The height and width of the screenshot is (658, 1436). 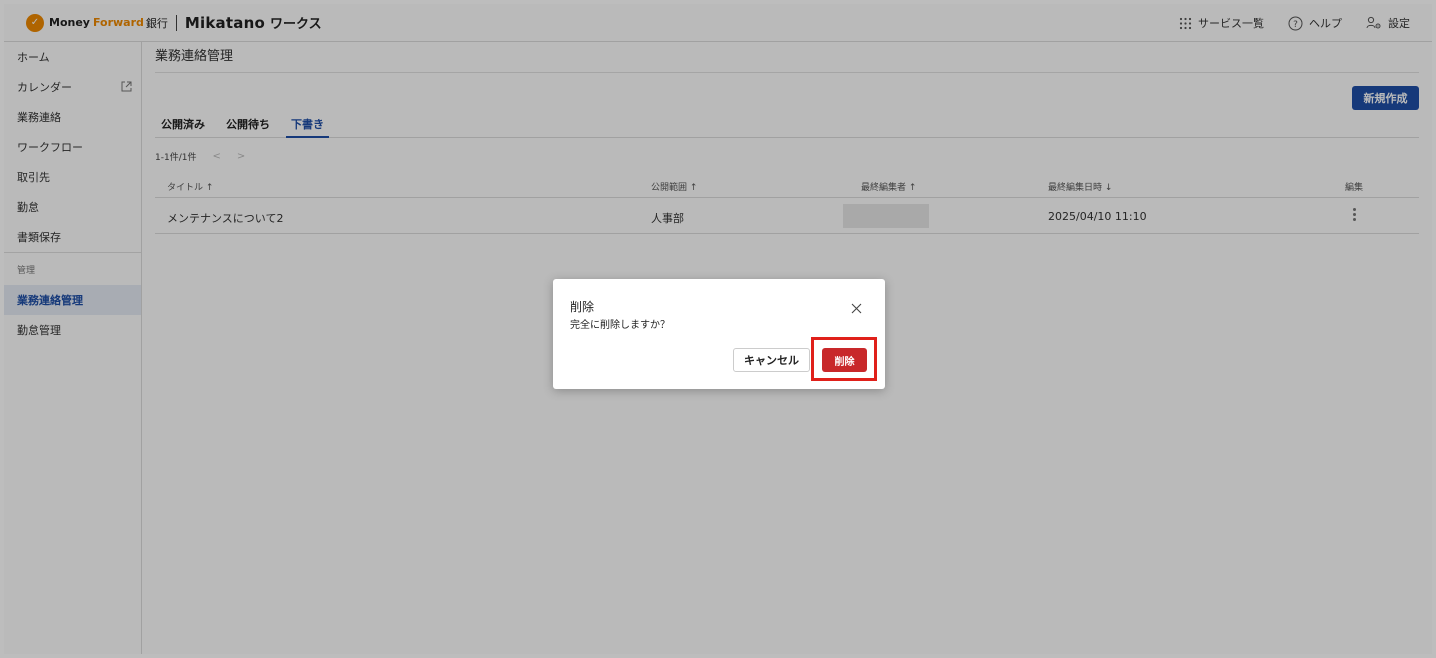 I want to click on dialog-message: 完全に削除しますか？, so click(x=620, y=325).